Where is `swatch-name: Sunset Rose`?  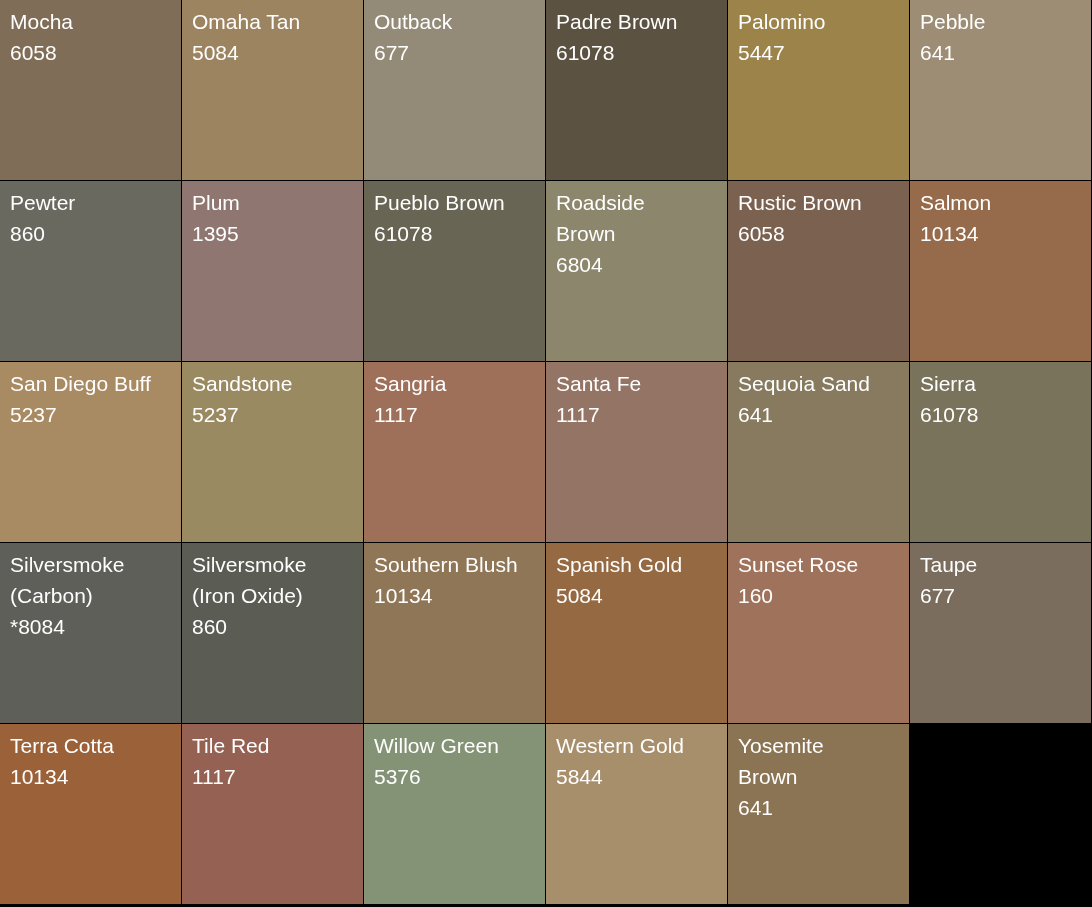
swatch-name: Sunset Rose is located at coordinates (798, 565).